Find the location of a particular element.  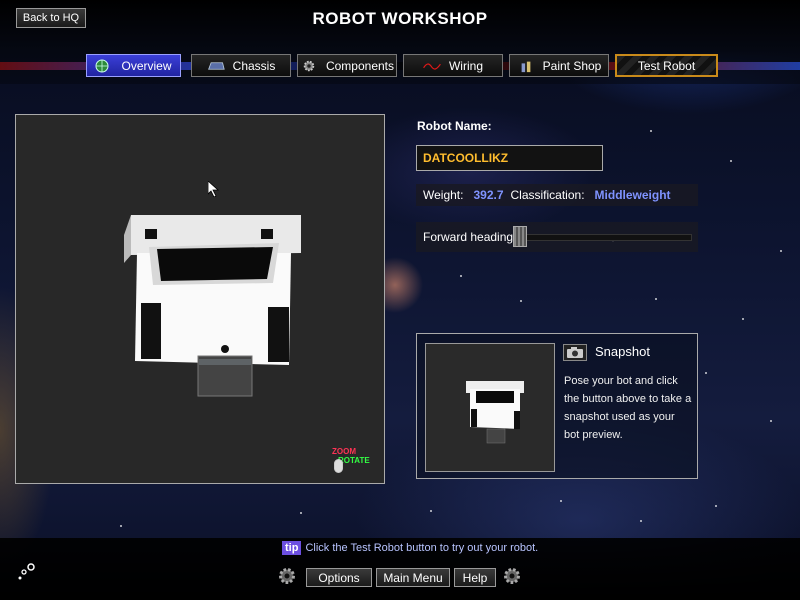

tab-paint-shop-label: Paint Shop is located at coordinates (572, 65).